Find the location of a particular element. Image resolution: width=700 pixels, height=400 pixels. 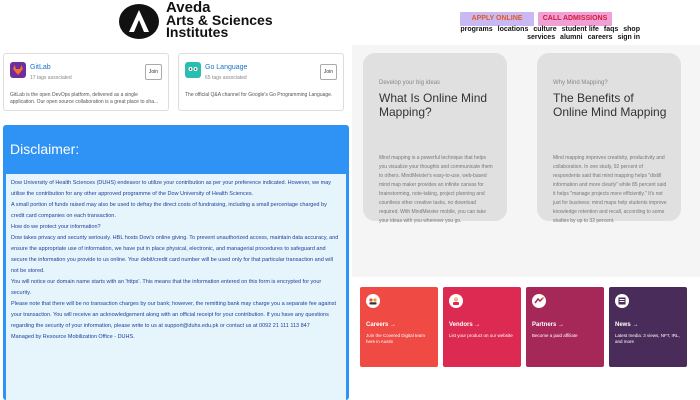

go-gopher-icon is located at coordinates (193, 70).